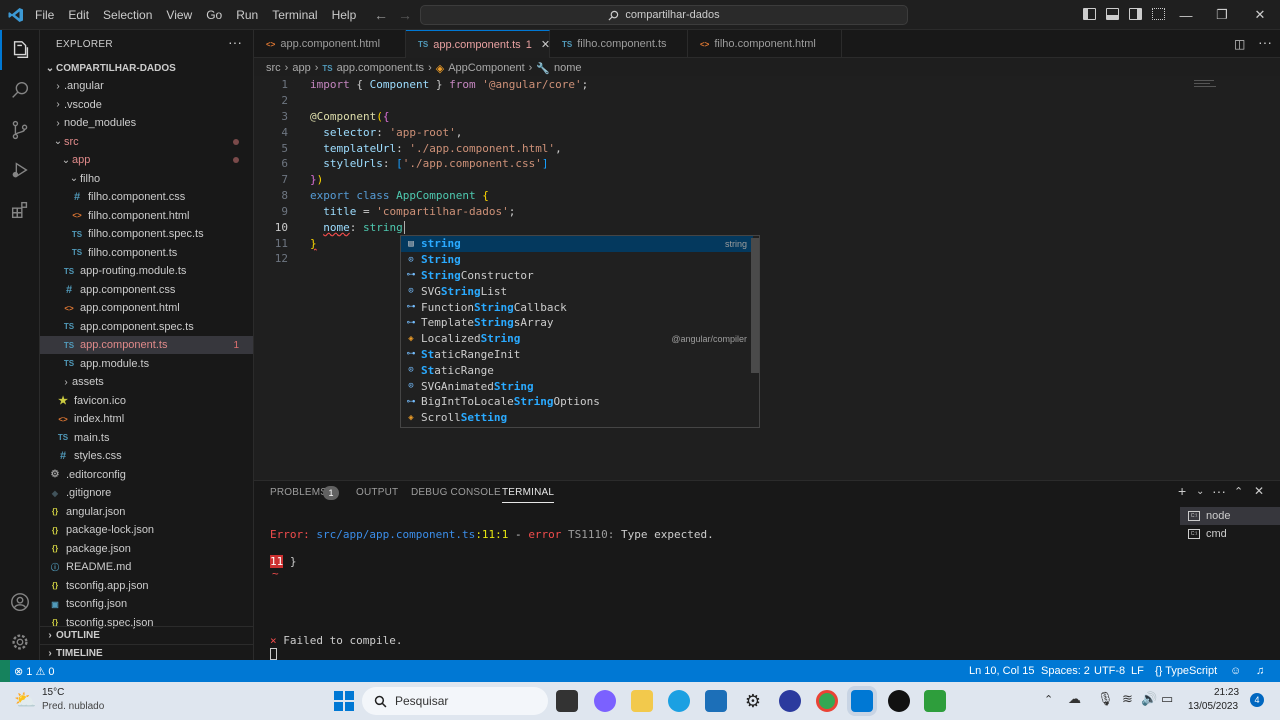 Image resolution: width=1280 pixels, height=720 pixels. What do you see at coordinates (1089, 14) in the screenshot?
I see `toggle-sidebar-icon` at bounding box center [1089, 14].